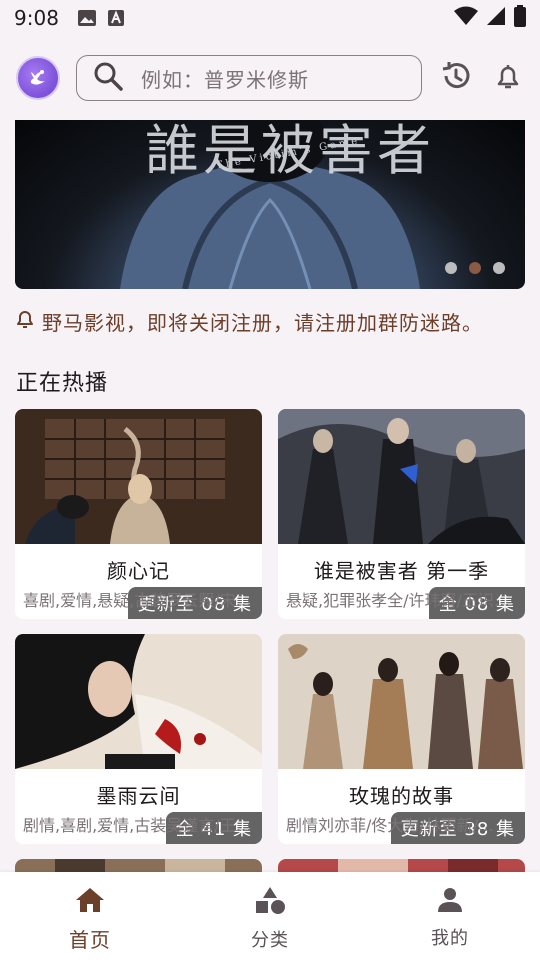 The height and width of the screenshot is (960, 540). Describe the element at coordinates (138, 571) in the screenshot. I see `show-title: 颜心记` at that location.